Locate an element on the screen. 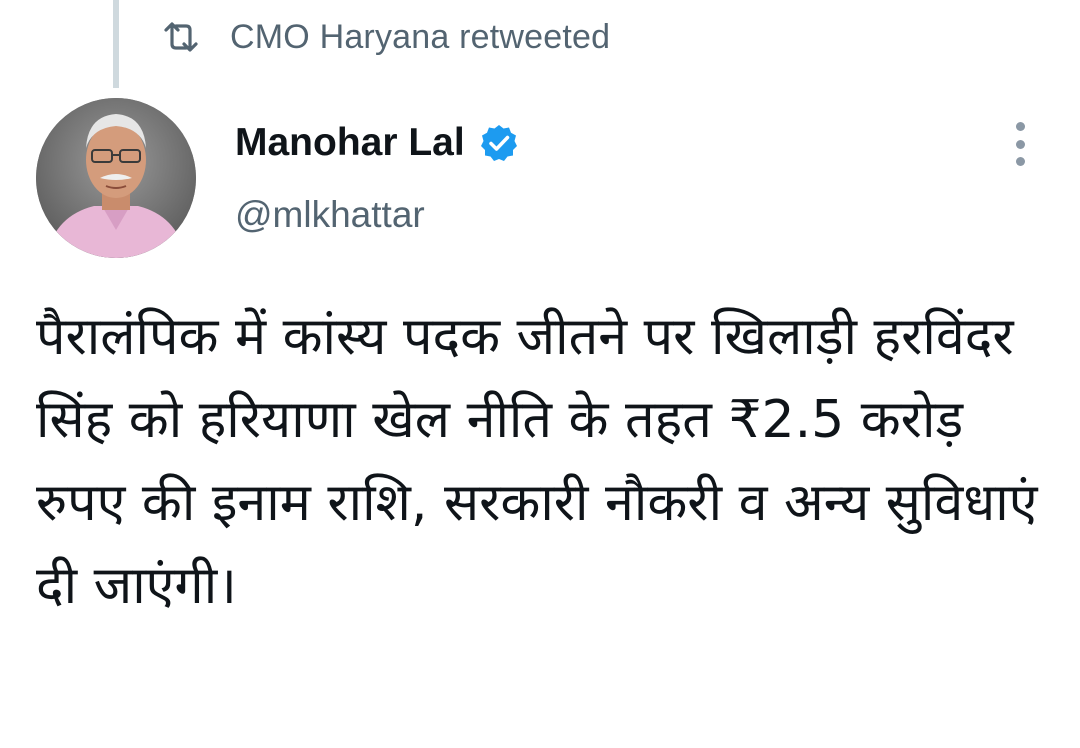 The width and height of the screenshot is (1080, 748). more-vertical-icon is located at coordinates (1020, 144).